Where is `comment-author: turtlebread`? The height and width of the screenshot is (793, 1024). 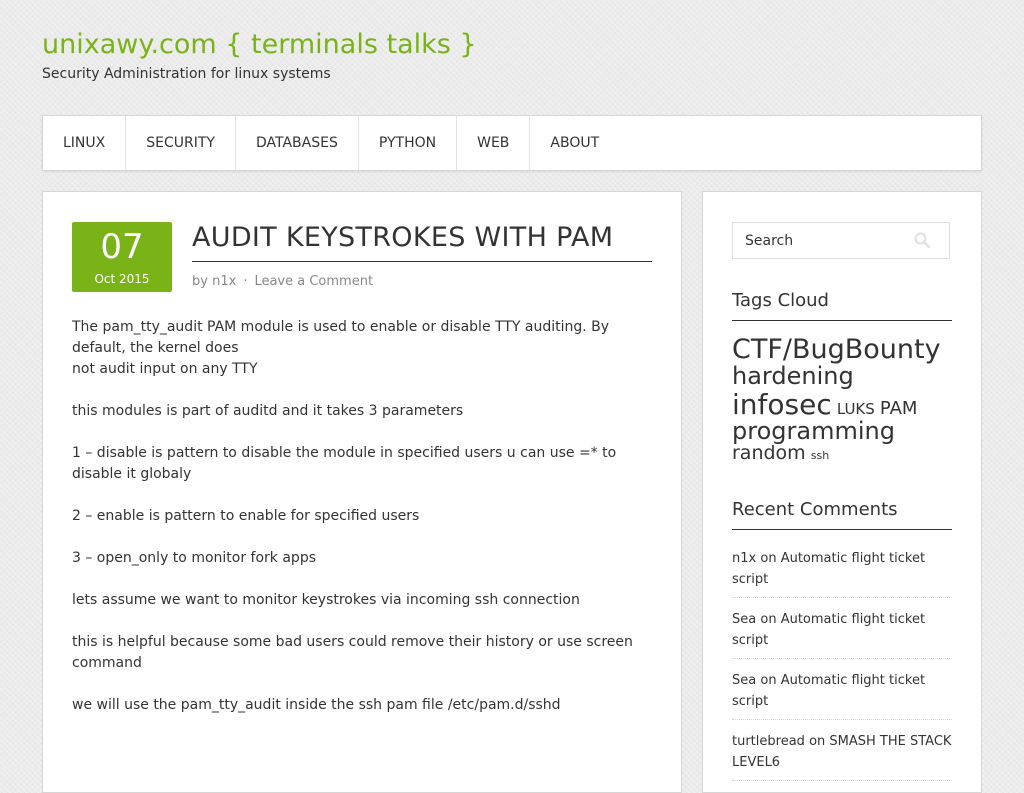 comment-author: turtlebread is located at coordinates (768, 741).